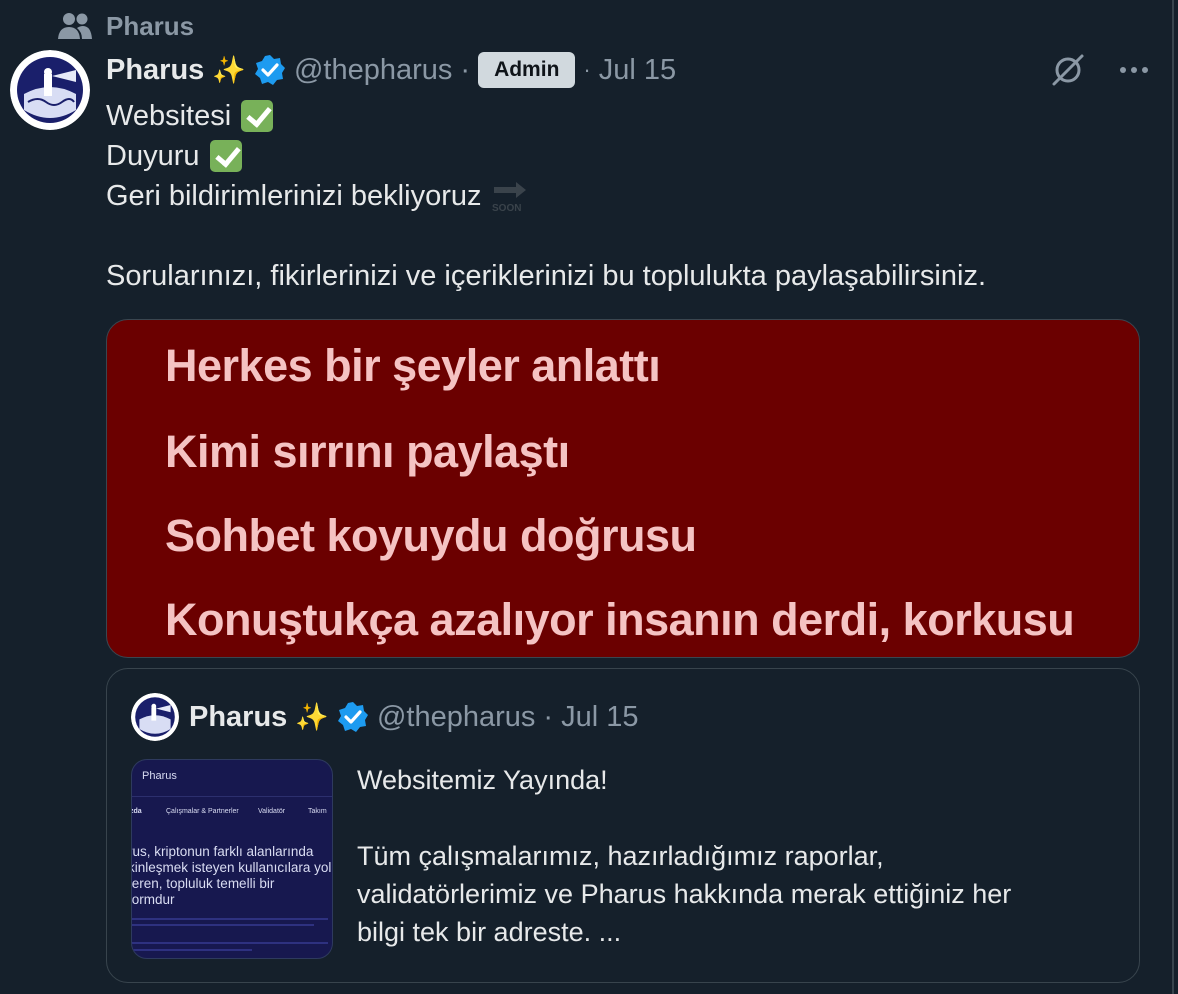 This screenshot has height=994, width=1178. I want to click on tweet-line: Duyuru, so click(546, 156).